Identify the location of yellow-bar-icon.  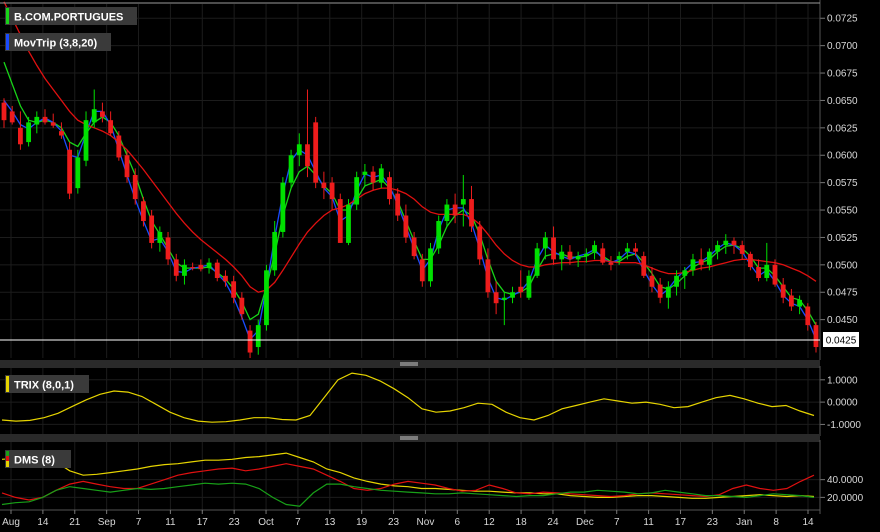
(7, 384).